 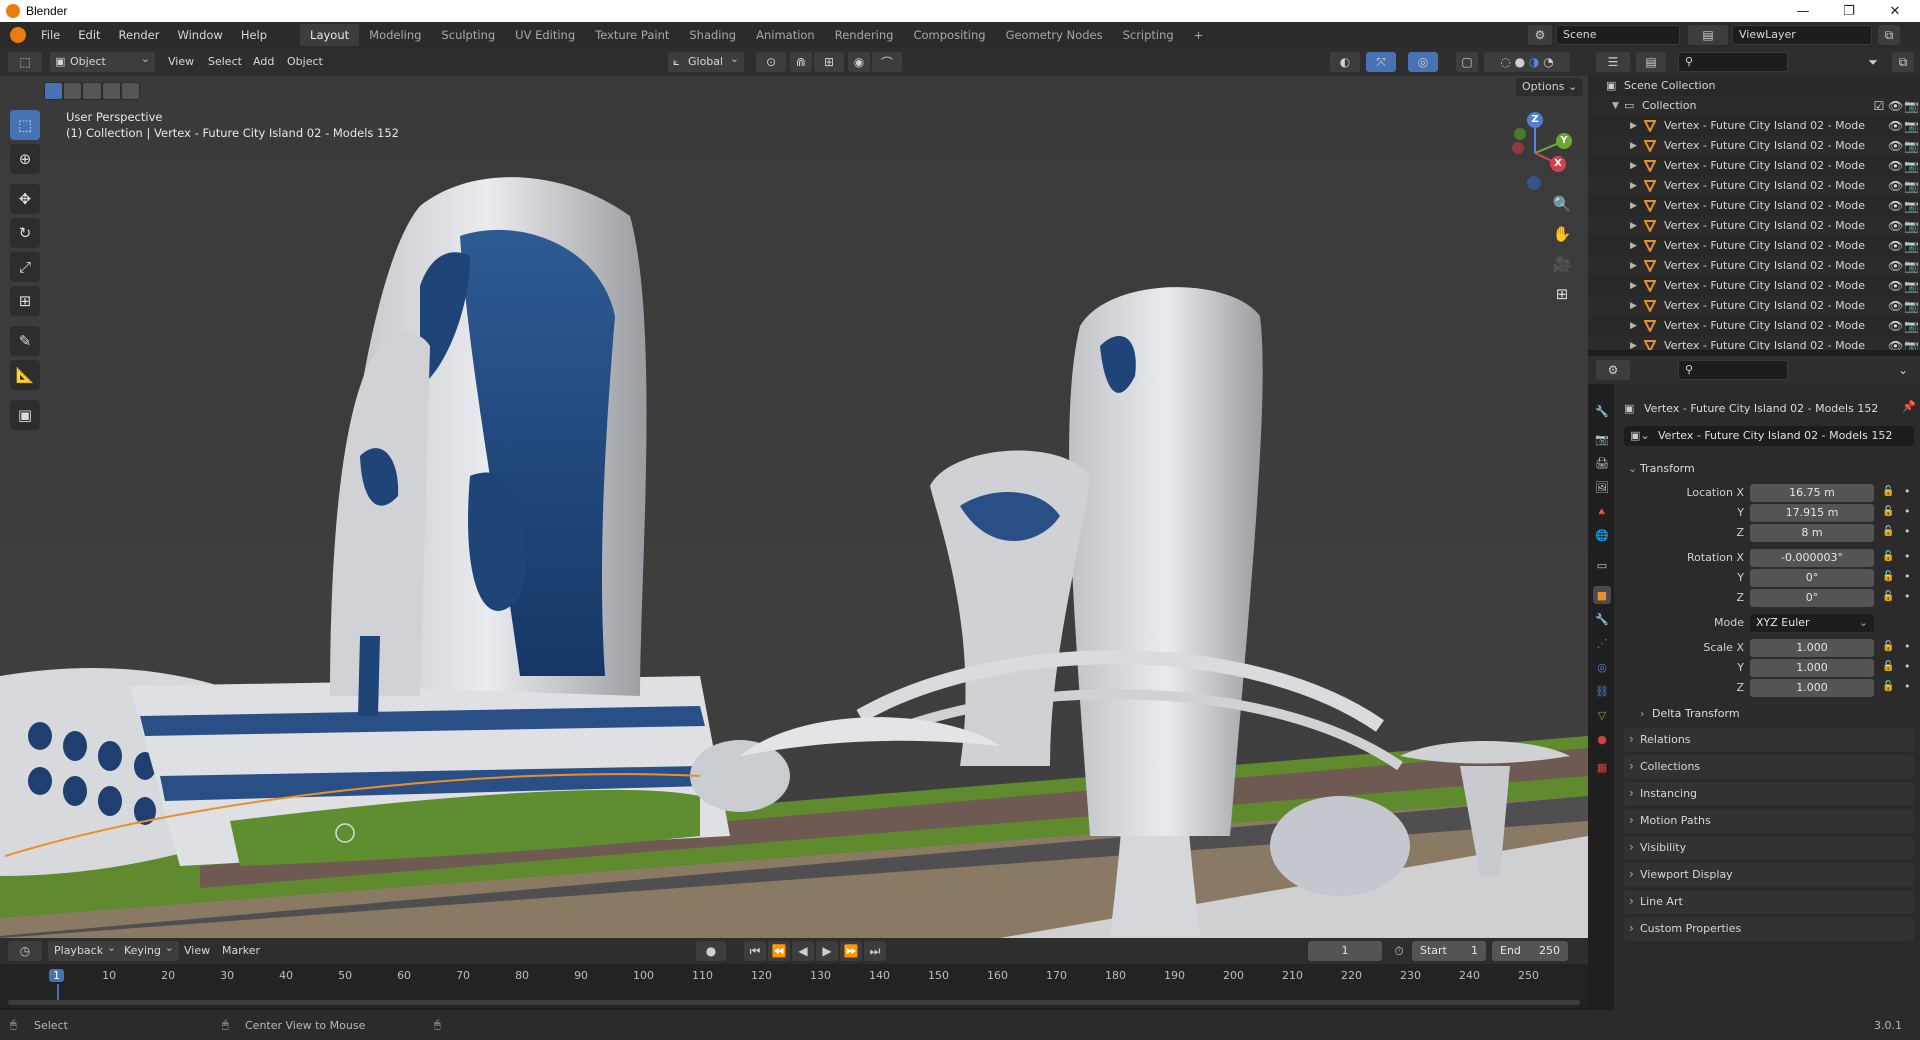 I want to click on gizmo-neg-z-axis, so click(x=1534, y=183).